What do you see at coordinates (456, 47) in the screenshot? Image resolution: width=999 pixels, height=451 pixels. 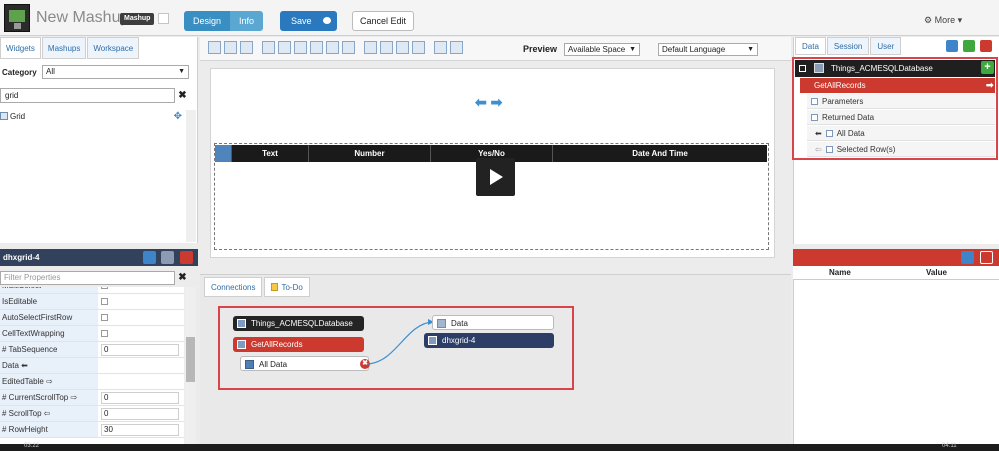 I see `same-width-icon` at bounding box center [456, 47].